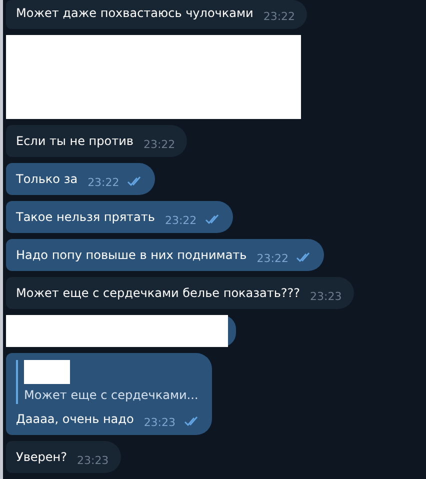 This screenshot has height=479, width=426. Describe the element at coordinates (47, 372) in the screenshot. I see `redacted-block` at that location.